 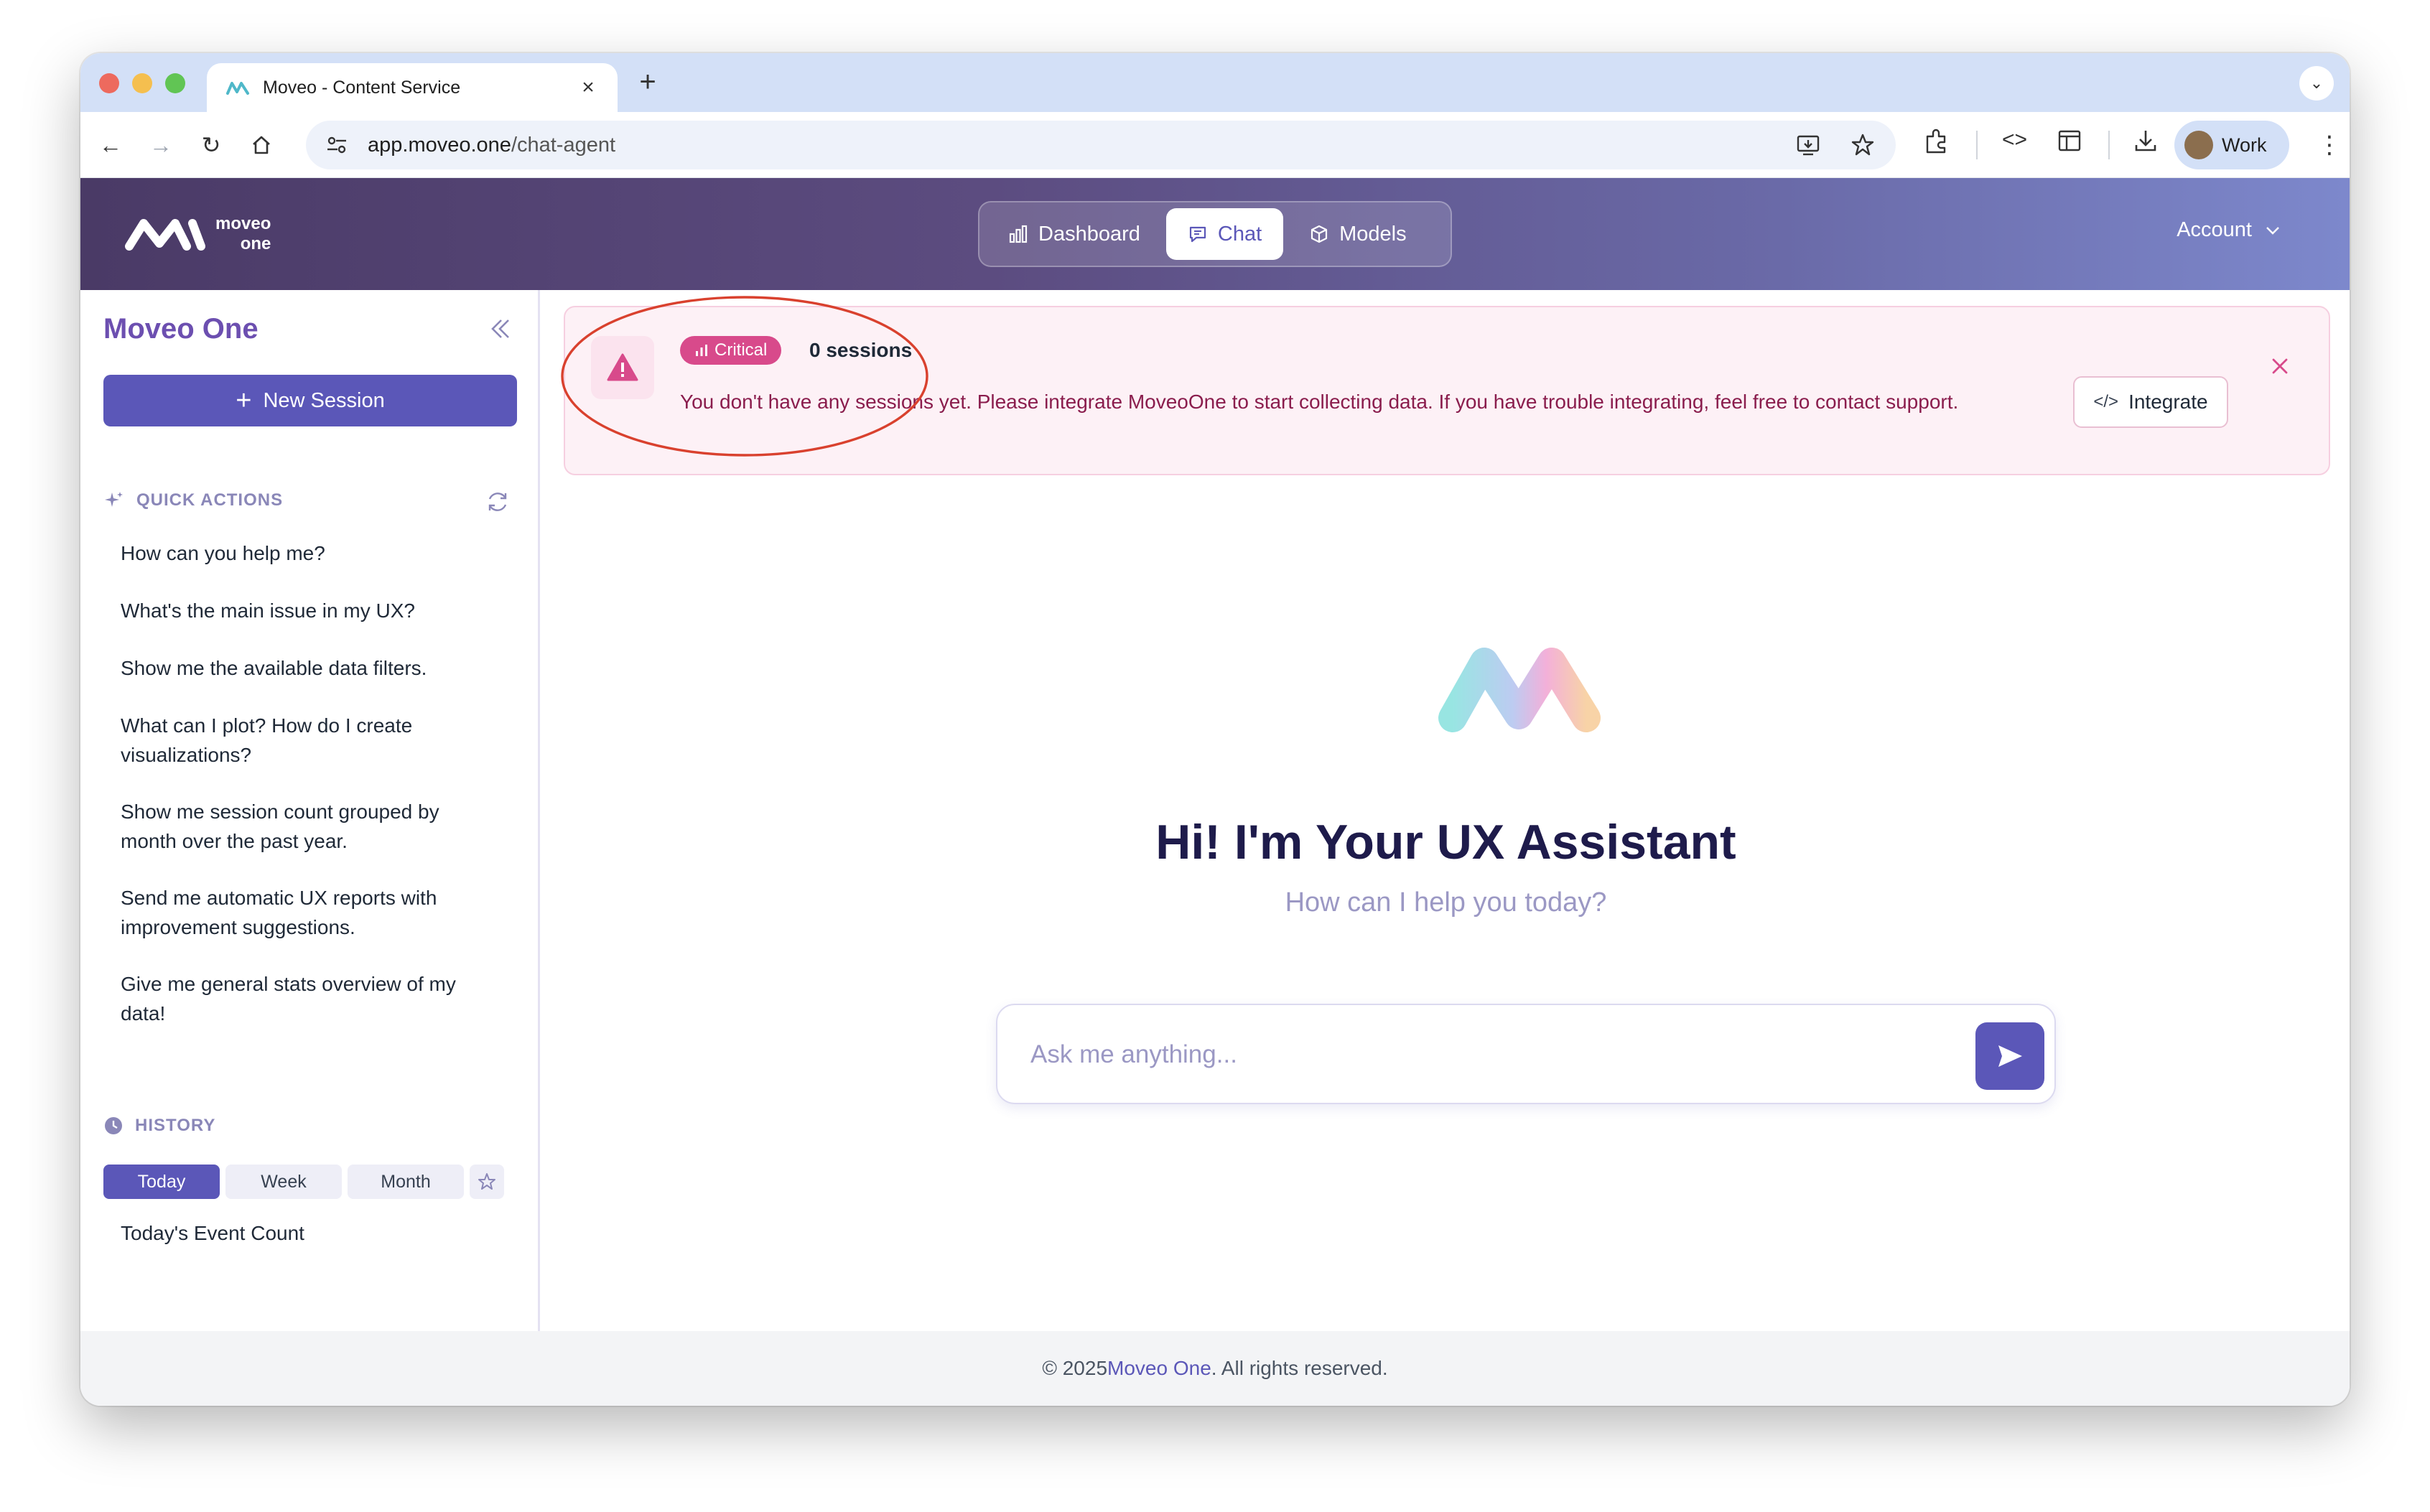 I want to click on app-header: moveo one Dashboard Chat Models Account, so click(x=1215, y=234).